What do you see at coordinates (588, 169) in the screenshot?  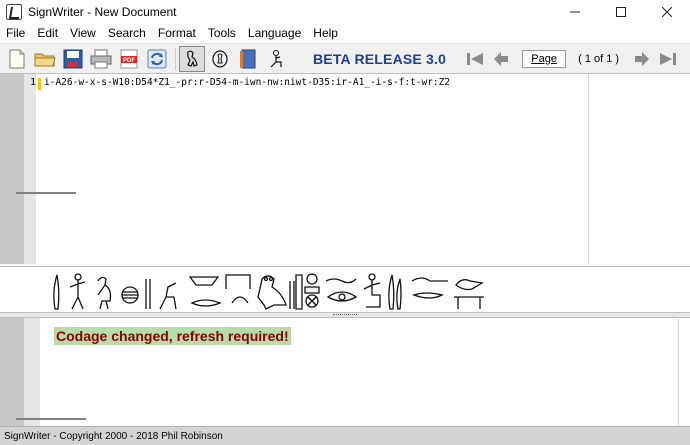 I see `editor-right-margin` at bounding box center [588, 169].